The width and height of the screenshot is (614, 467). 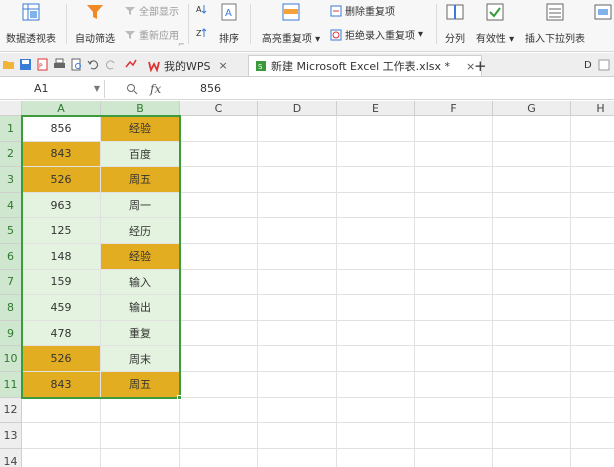 What do you see at coordinates (52, 89) in the screenshot?
I see `name-box: A1 ▼` at bounding box center [52, 89].